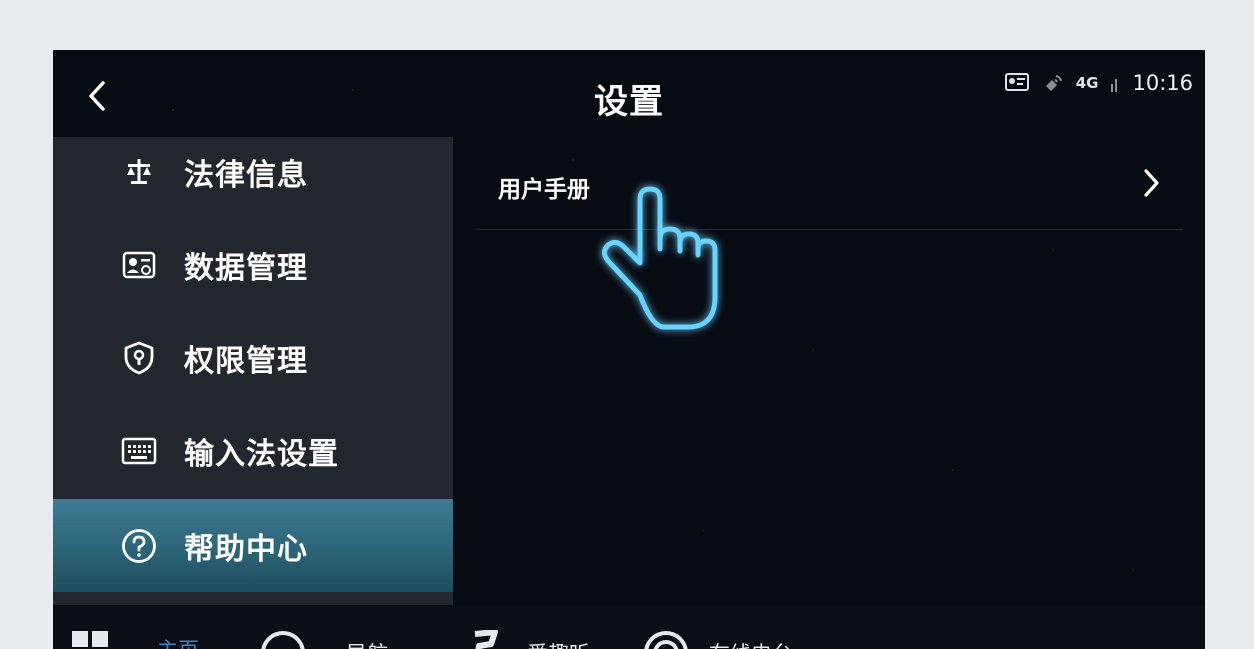 The image size is (1254, 649). What do you see at coordinates (629, 93) in the screenshot?
I see `header: 设置 4G 10:16` at bounding box center [629, 93].